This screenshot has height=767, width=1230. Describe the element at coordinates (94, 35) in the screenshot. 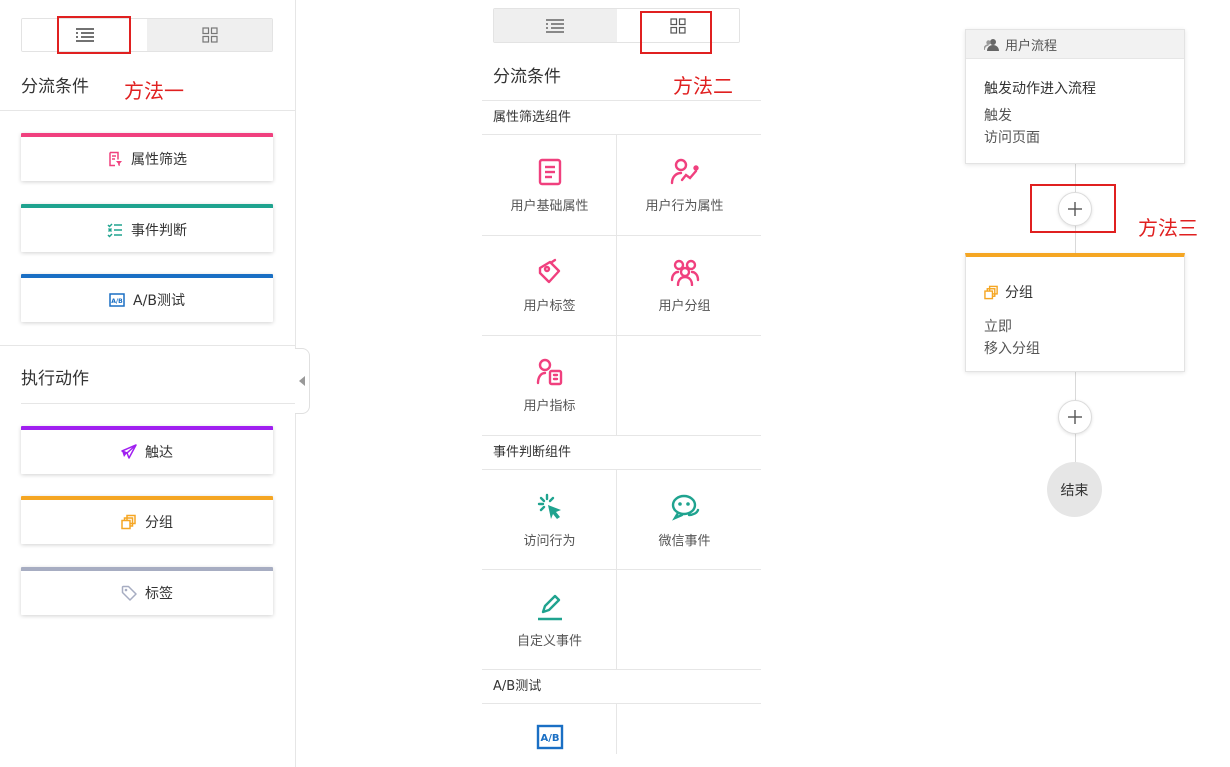

I see `highlight-box-method1` at that location.